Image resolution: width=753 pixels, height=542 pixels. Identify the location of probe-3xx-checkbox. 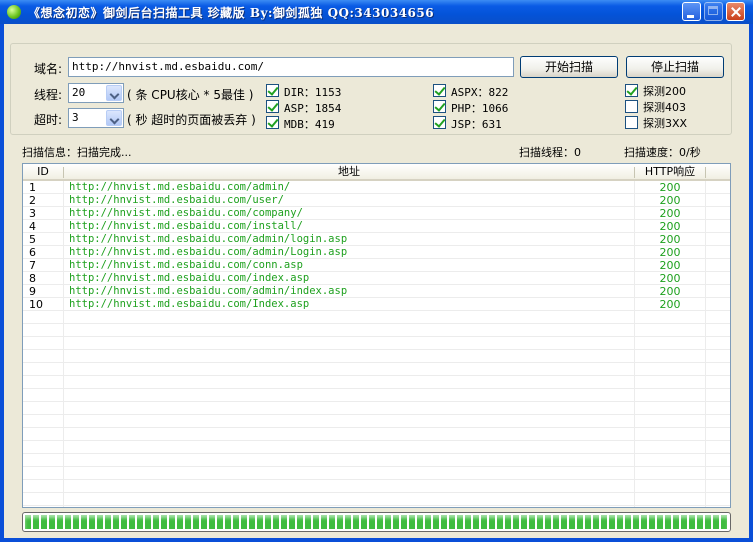
(631, 122).